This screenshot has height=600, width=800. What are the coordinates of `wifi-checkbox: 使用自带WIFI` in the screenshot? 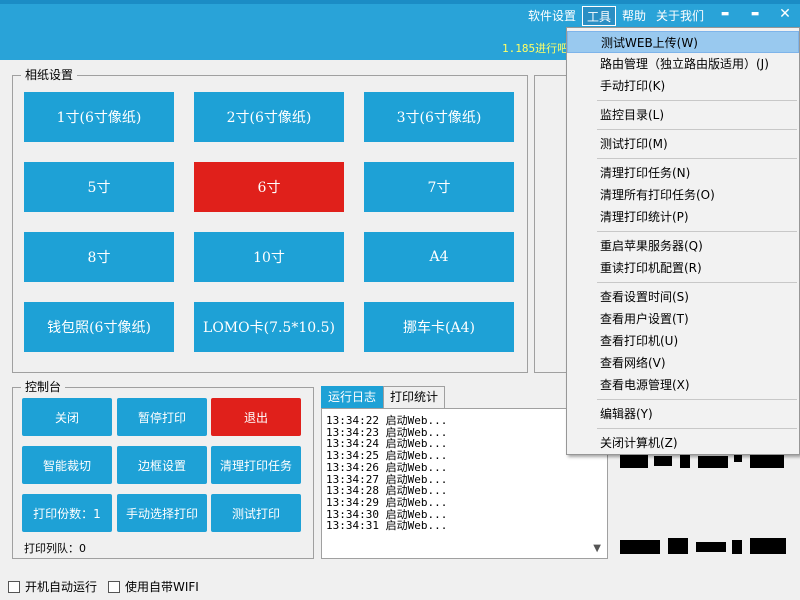 It's located at (153, 586).